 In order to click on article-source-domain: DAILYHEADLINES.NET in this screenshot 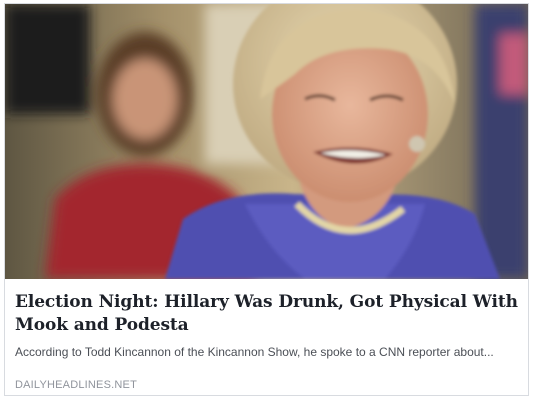, I will do `click(76, 385)`.